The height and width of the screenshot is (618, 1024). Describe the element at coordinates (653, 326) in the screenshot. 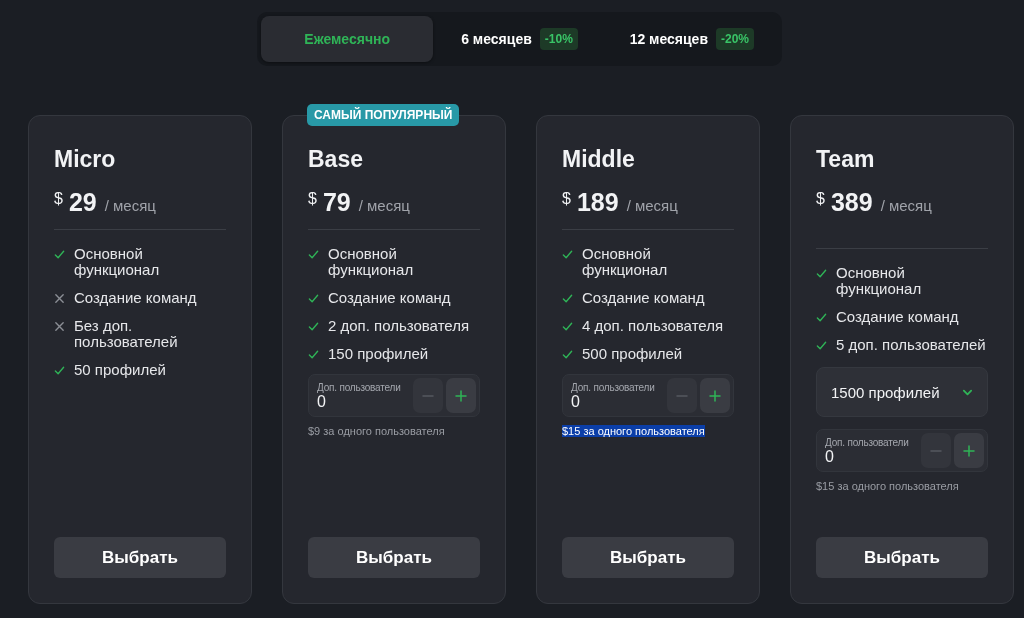

I see `feature-text: 4 доп. пользователя` at that location.